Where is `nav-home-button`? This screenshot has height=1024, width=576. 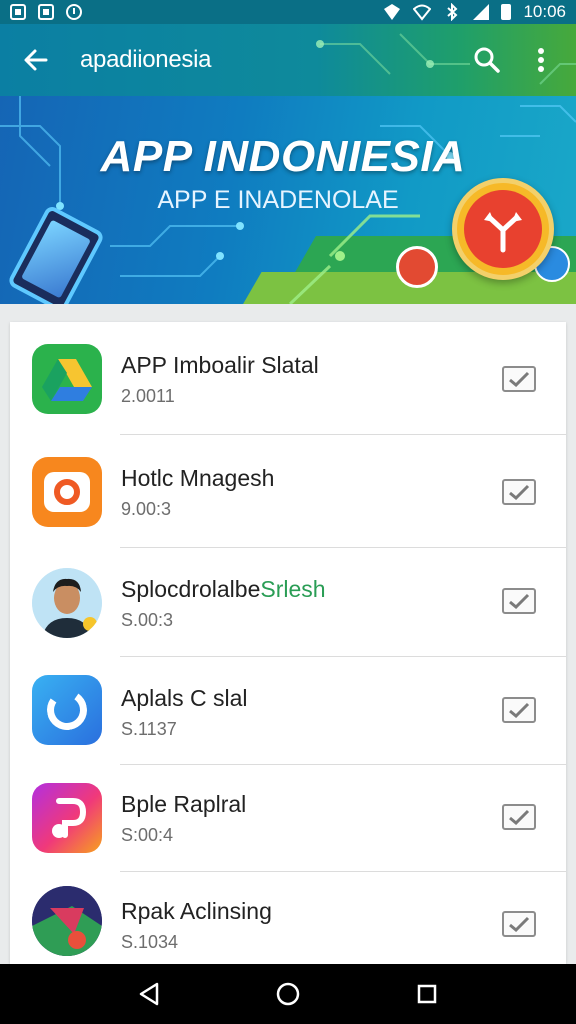
nav-home-button is located at coordinates (288, 994).